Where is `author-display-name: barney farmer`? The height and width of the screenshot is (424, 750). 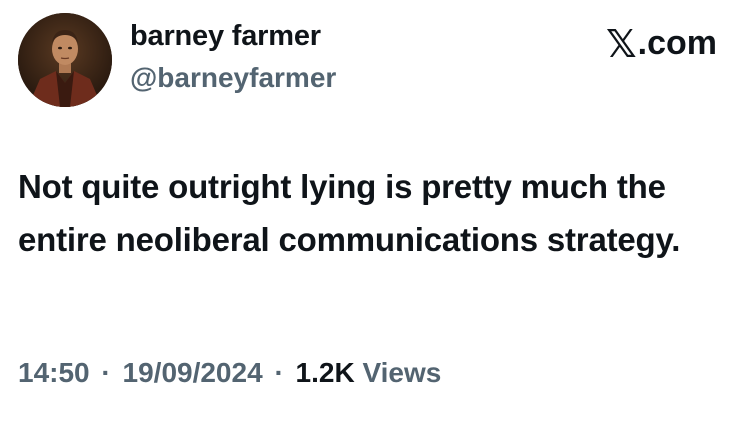 author-display-name: barney farmer is located at coordinates (225, 36).